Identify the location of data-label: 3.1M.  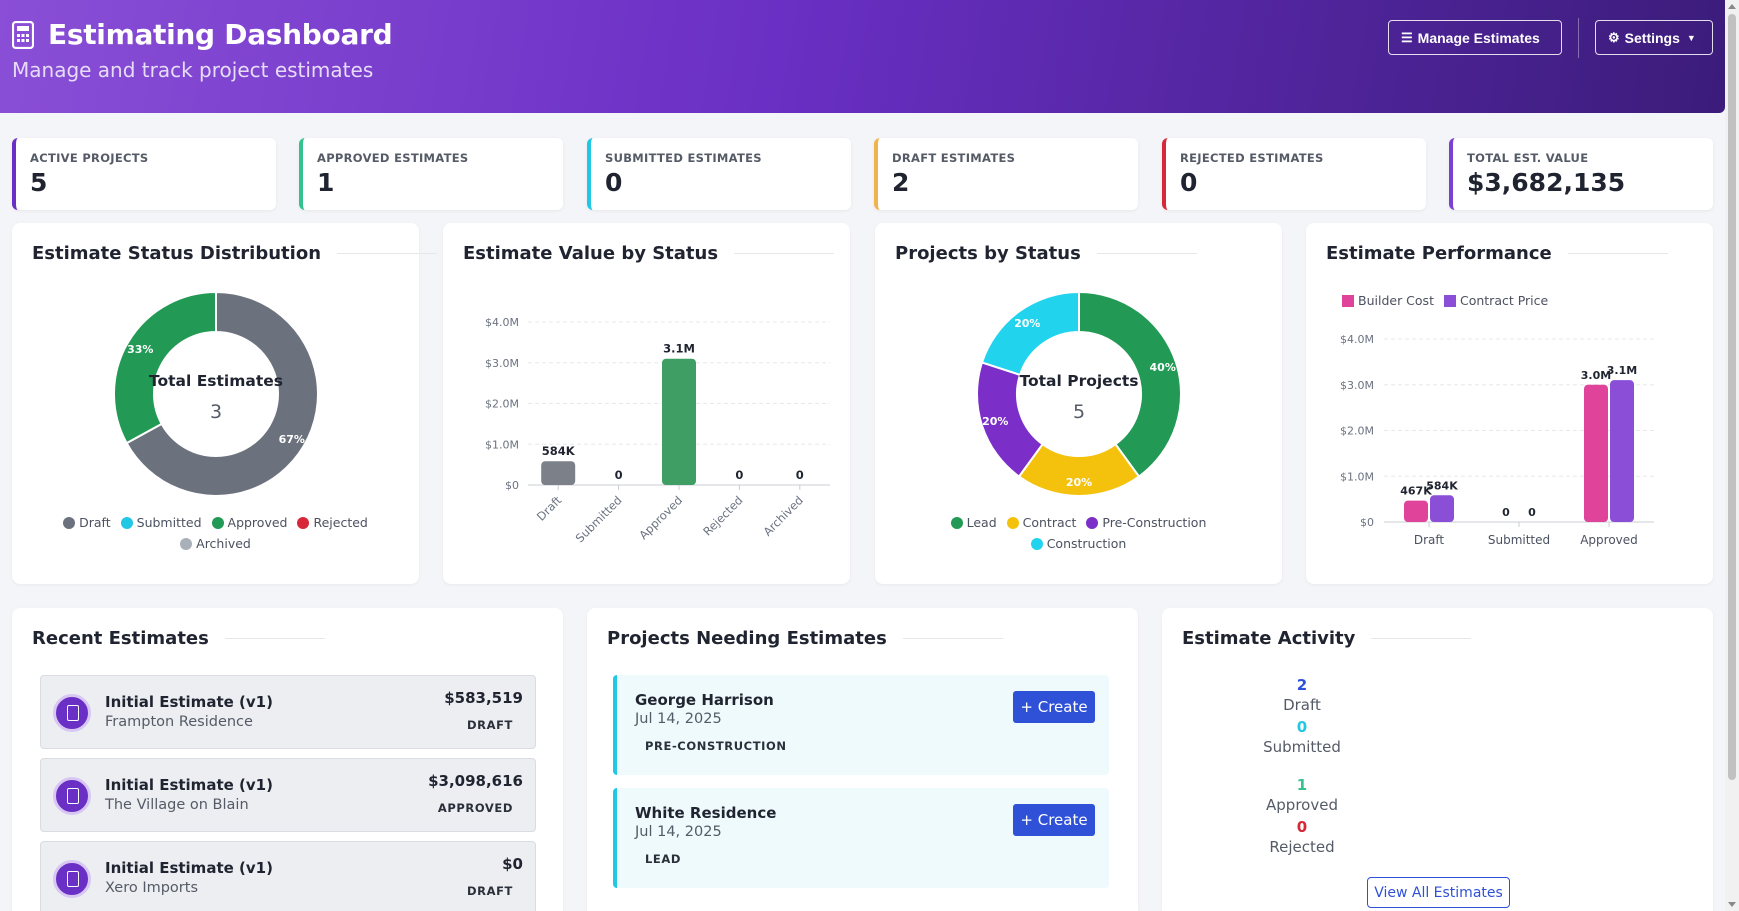
(679, 349).